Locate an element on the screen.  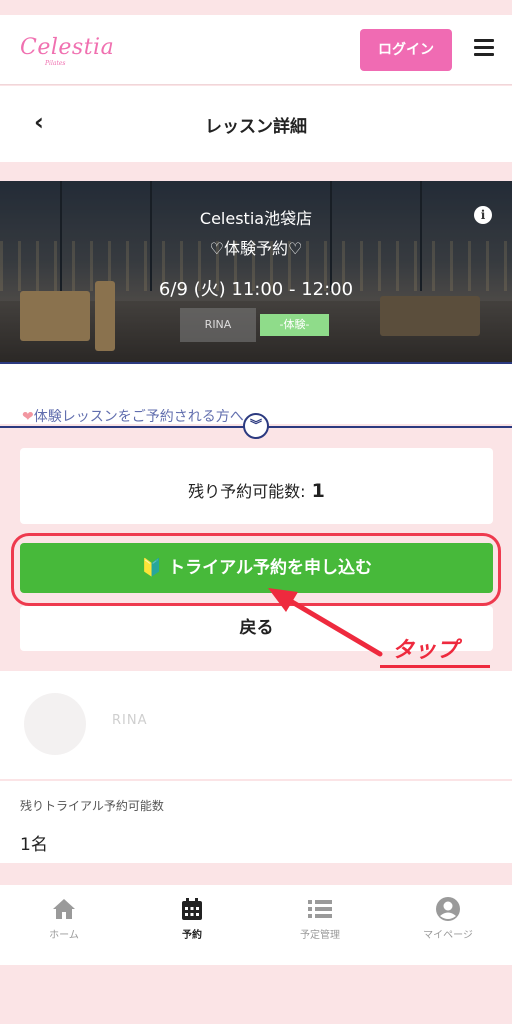
trial-reservation-button: 🔰 トライアル予約を申し込む is located at coordinates (256, 568).